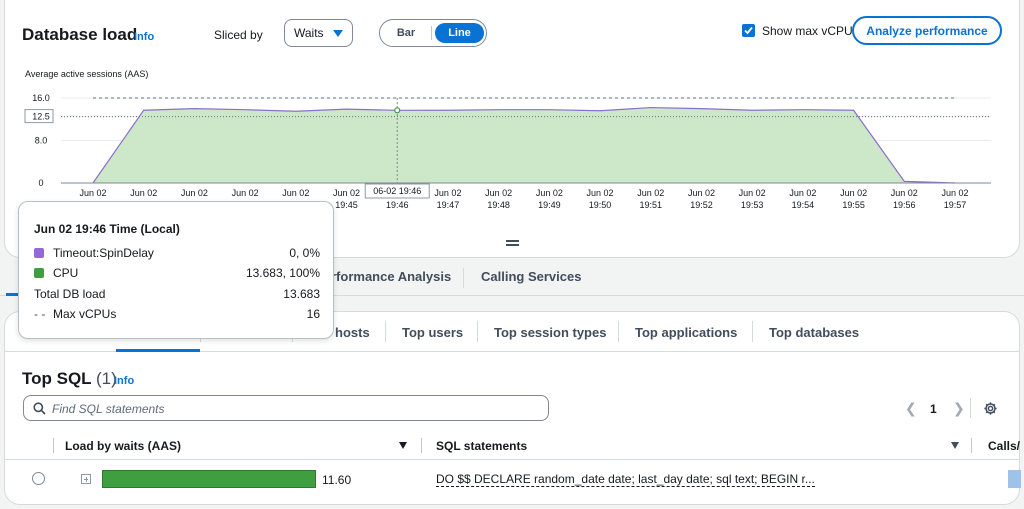  What do you see at coordinates (282, 273) in the screenshot?
I see `tooltip-value: 13.683, 100%` at bounding box center [282, 273].